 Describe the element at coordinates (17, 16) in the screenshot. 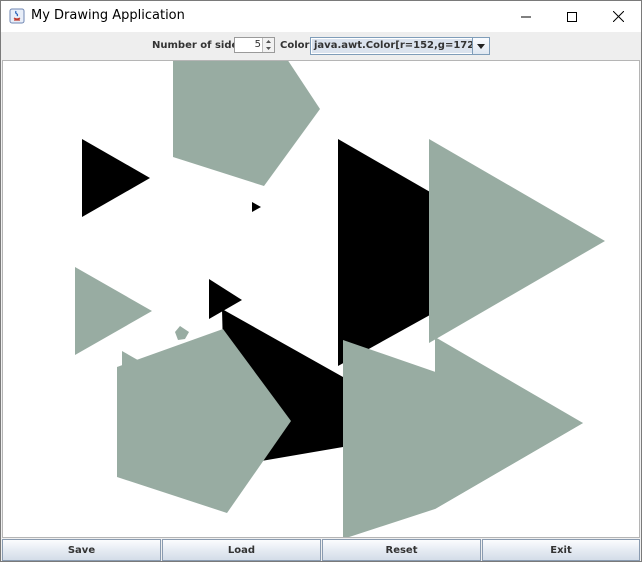

I see `java-app-icon` at that location.